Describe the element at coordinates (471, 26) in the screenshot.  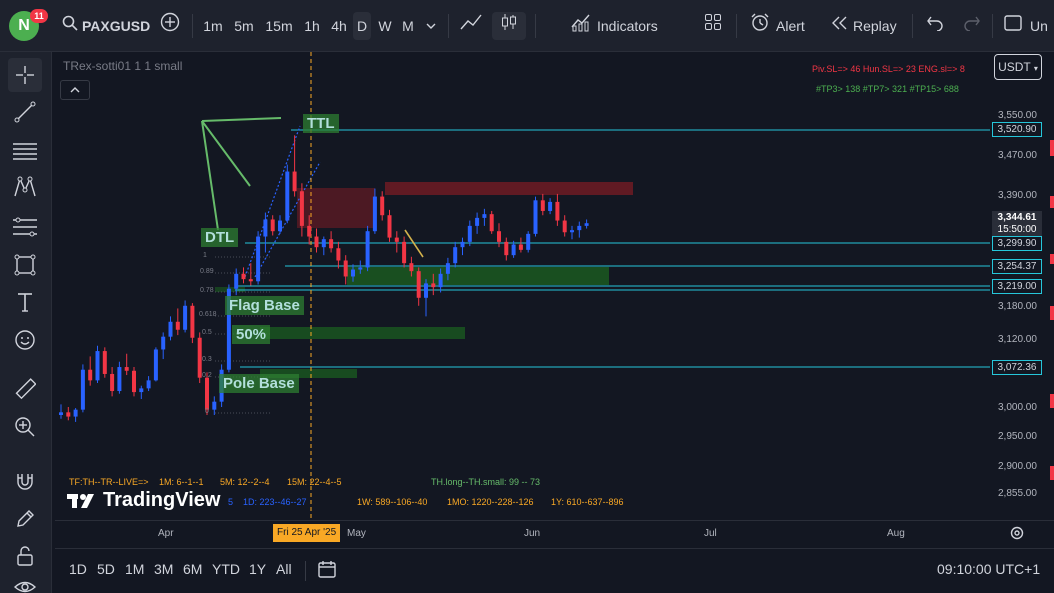
I see `chart-style-line-icon` at that location.